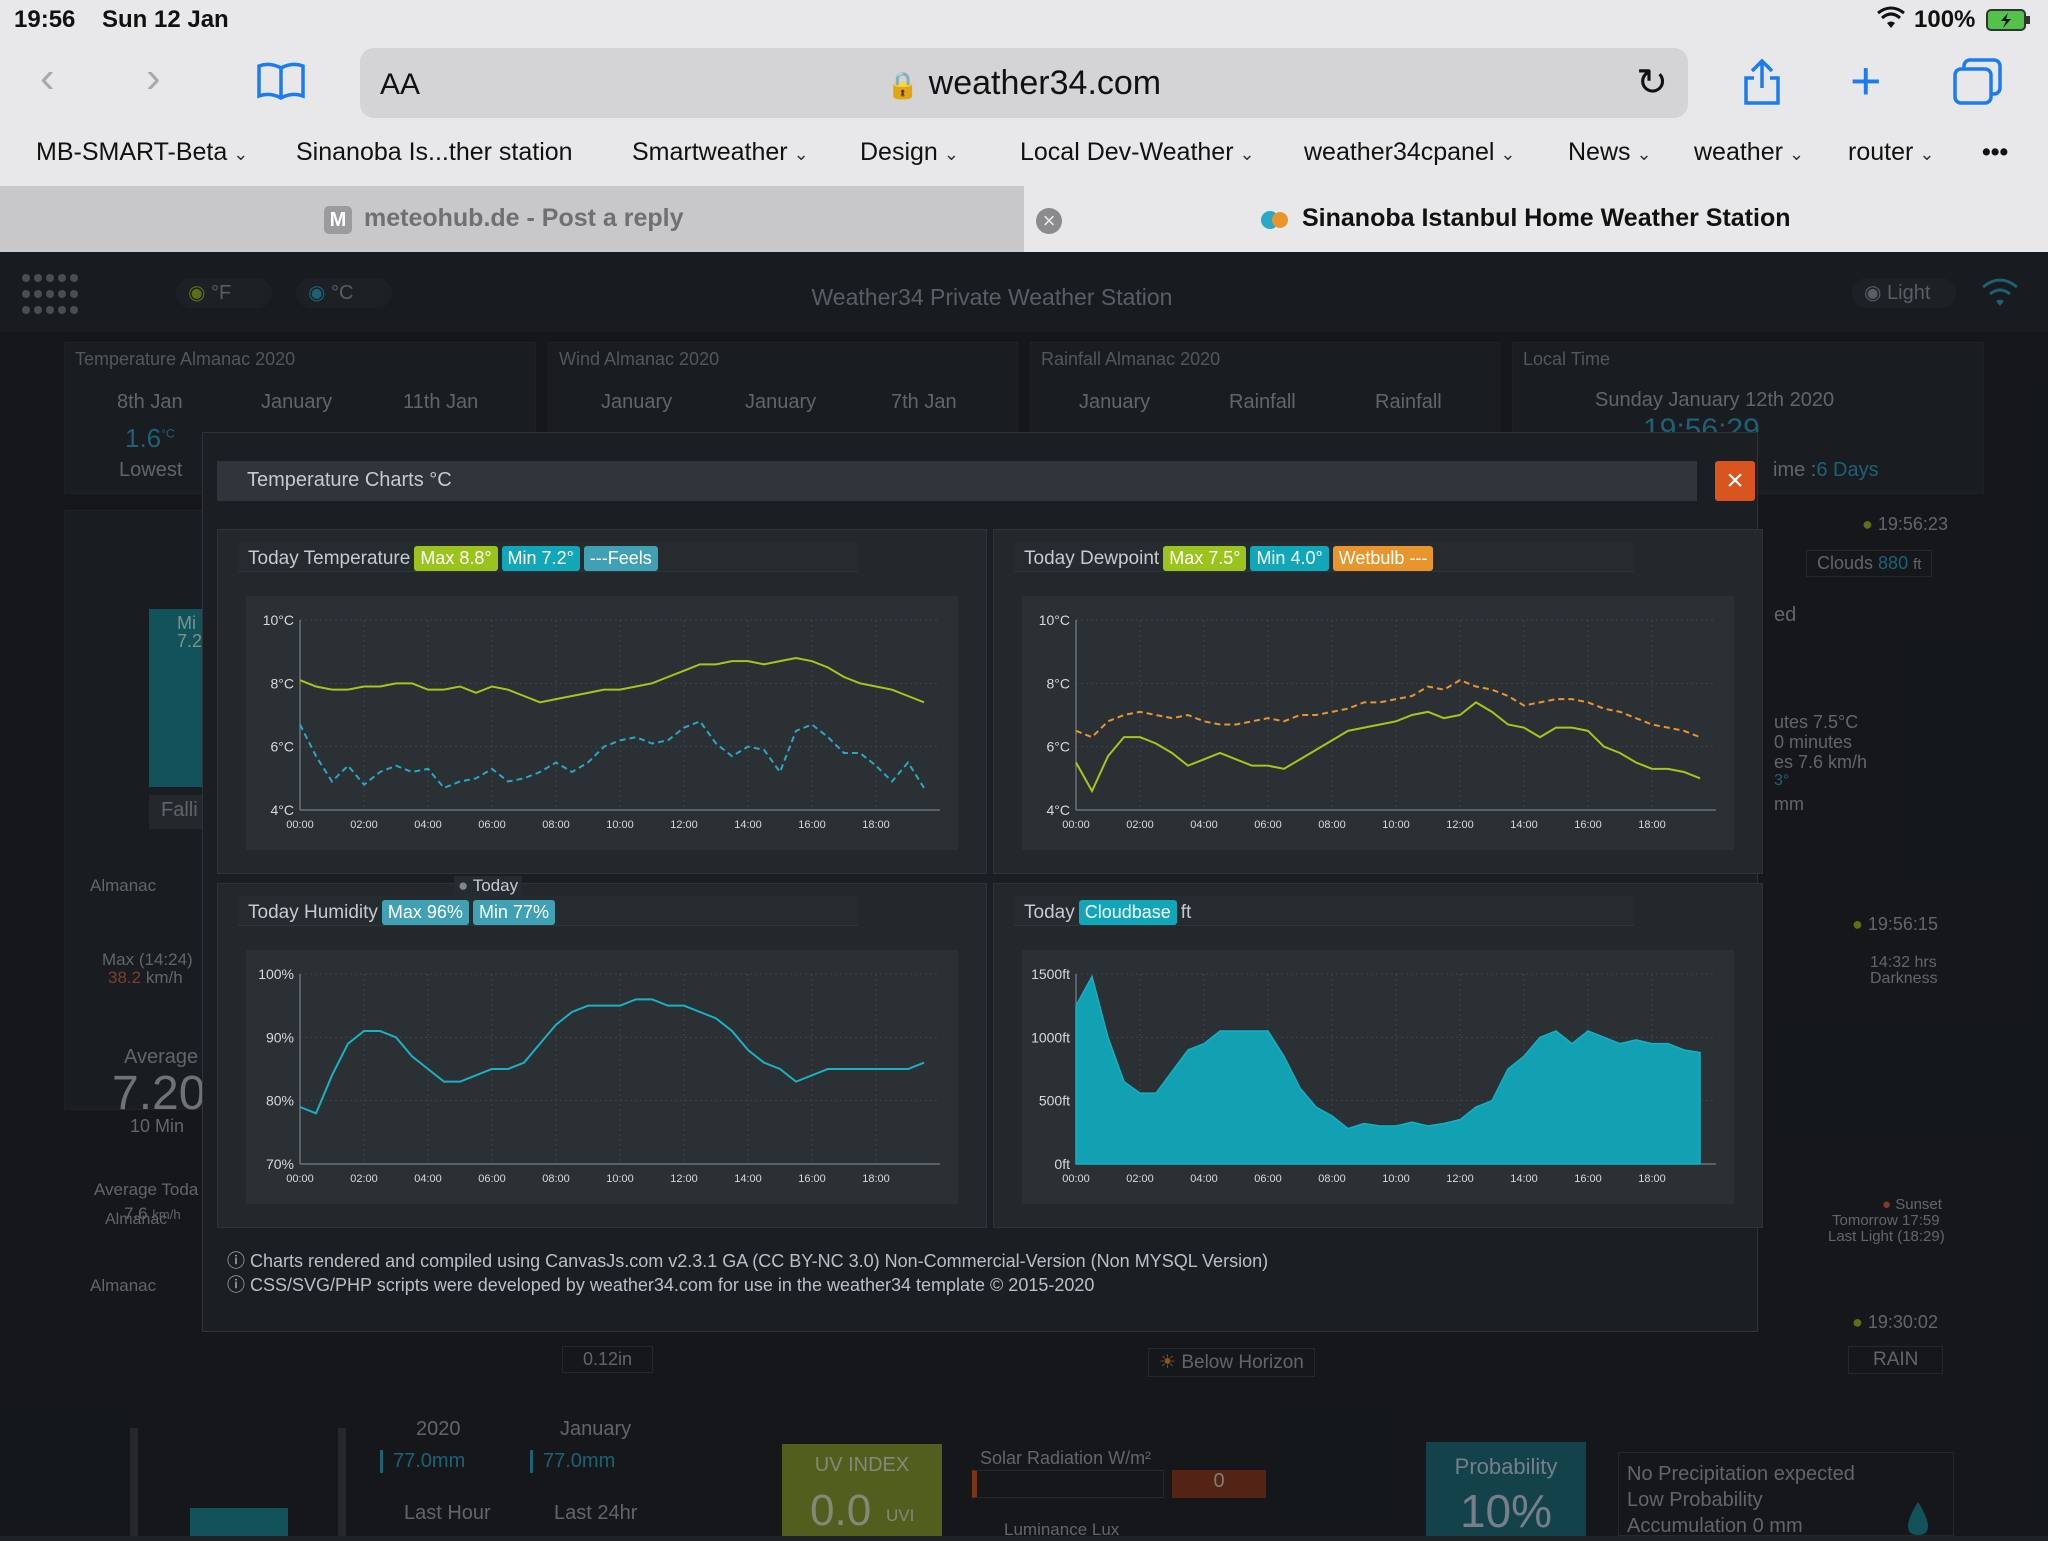 The height and width of the screenshot is (1541, 2048). What do you see at coordinates (2009, 23) in the screenshot?
I see `battery-icon` at bounding box center [2009, 23].